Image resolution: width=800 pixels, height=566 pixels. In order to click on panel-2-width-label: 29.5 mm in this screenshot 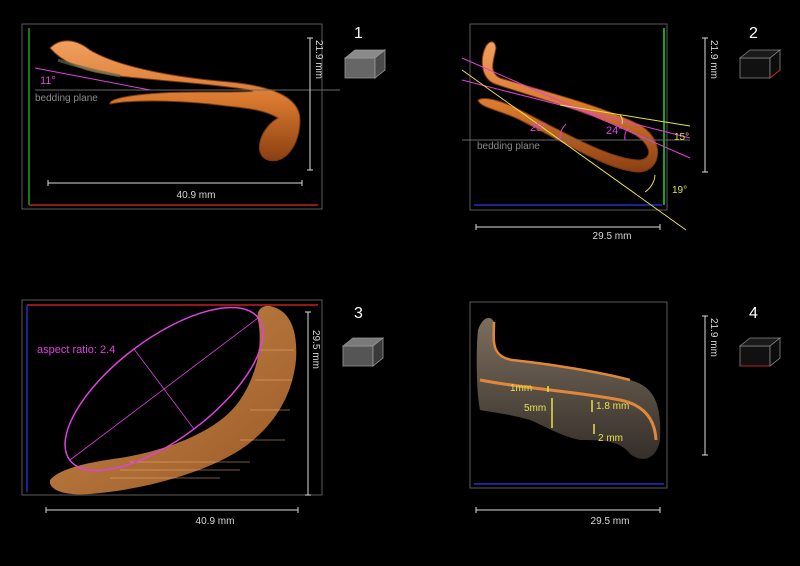, I will do `click(612, 236)`.